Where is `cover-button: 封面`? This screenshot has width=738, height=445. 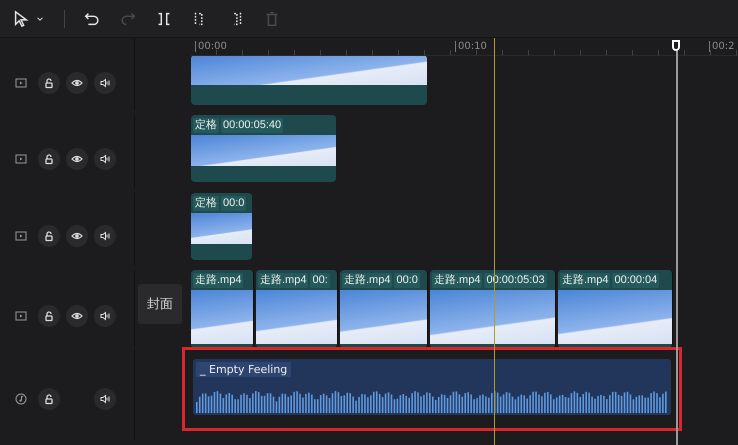
cover-button: 封面 is located at coordinates (160, 304).